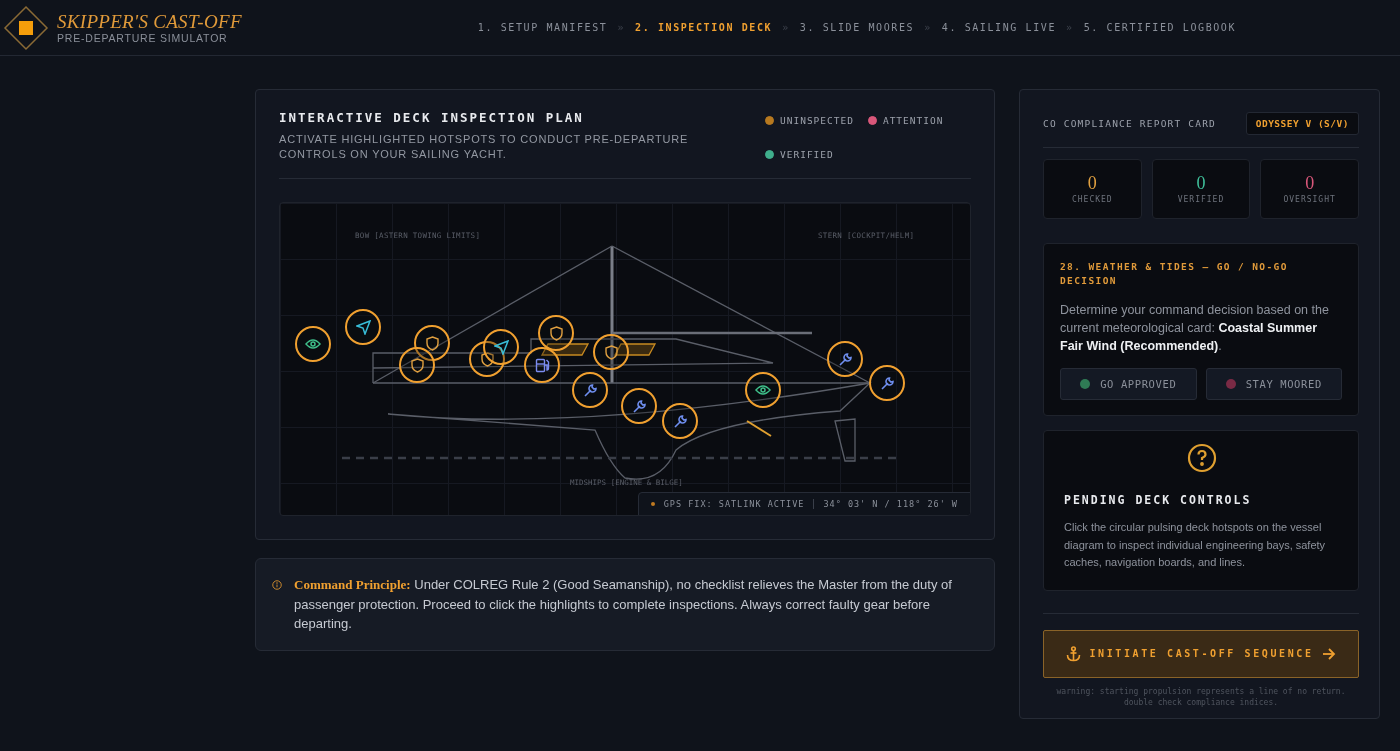  What do you see at coordinates (1309, 199) in the screenshot?
I see `stat-label: OVERSIGHT` at bounding box center [1309, 199].